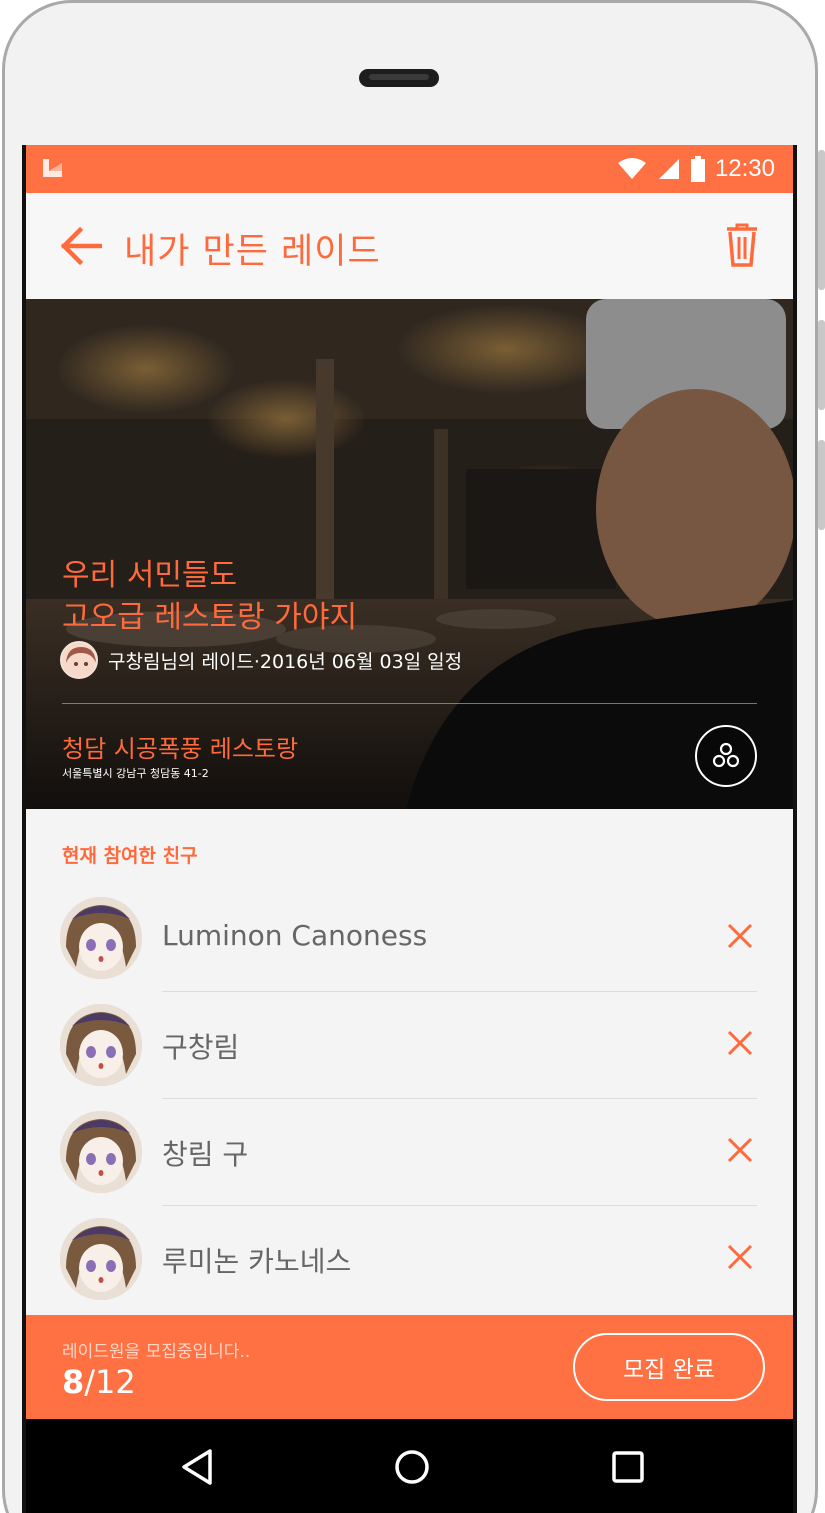 The width and height of the screenshot is (825, 1513). I want to click on raid-meta: 구창림님의 레이드·2016년 06월 03일 일정, so click(261, 660).